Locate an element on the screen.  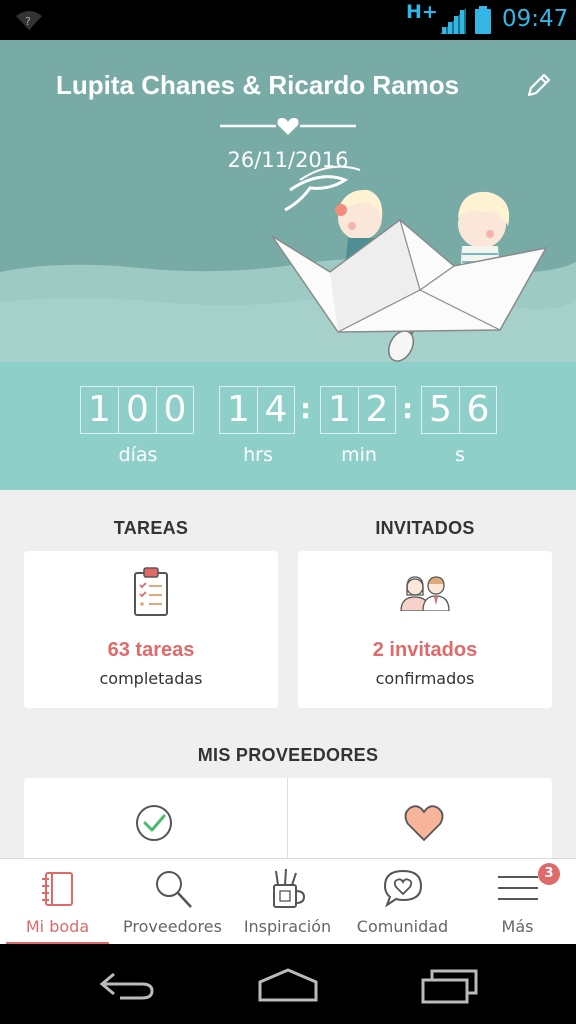
minutes-digit: 1 is located at coordinates (339, 410).